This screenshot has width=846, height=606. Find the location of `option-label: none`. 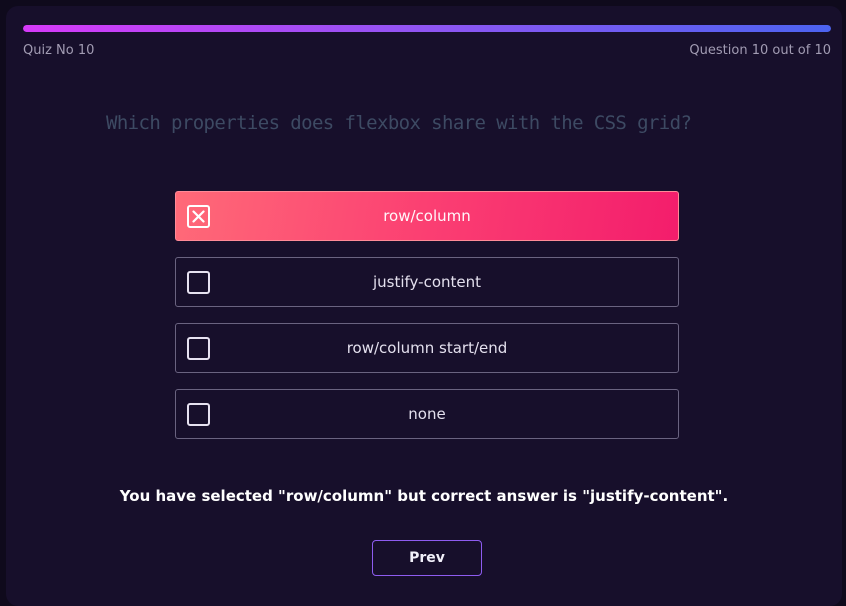

option-label: none is located at coordinates (427, 414).